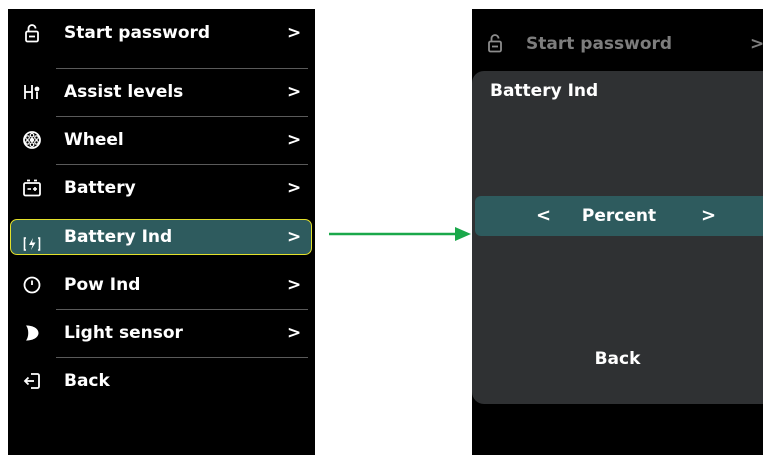  Describe the element at coordinates (32, 188) in the screenshot. I see `battery-icon` at that location.